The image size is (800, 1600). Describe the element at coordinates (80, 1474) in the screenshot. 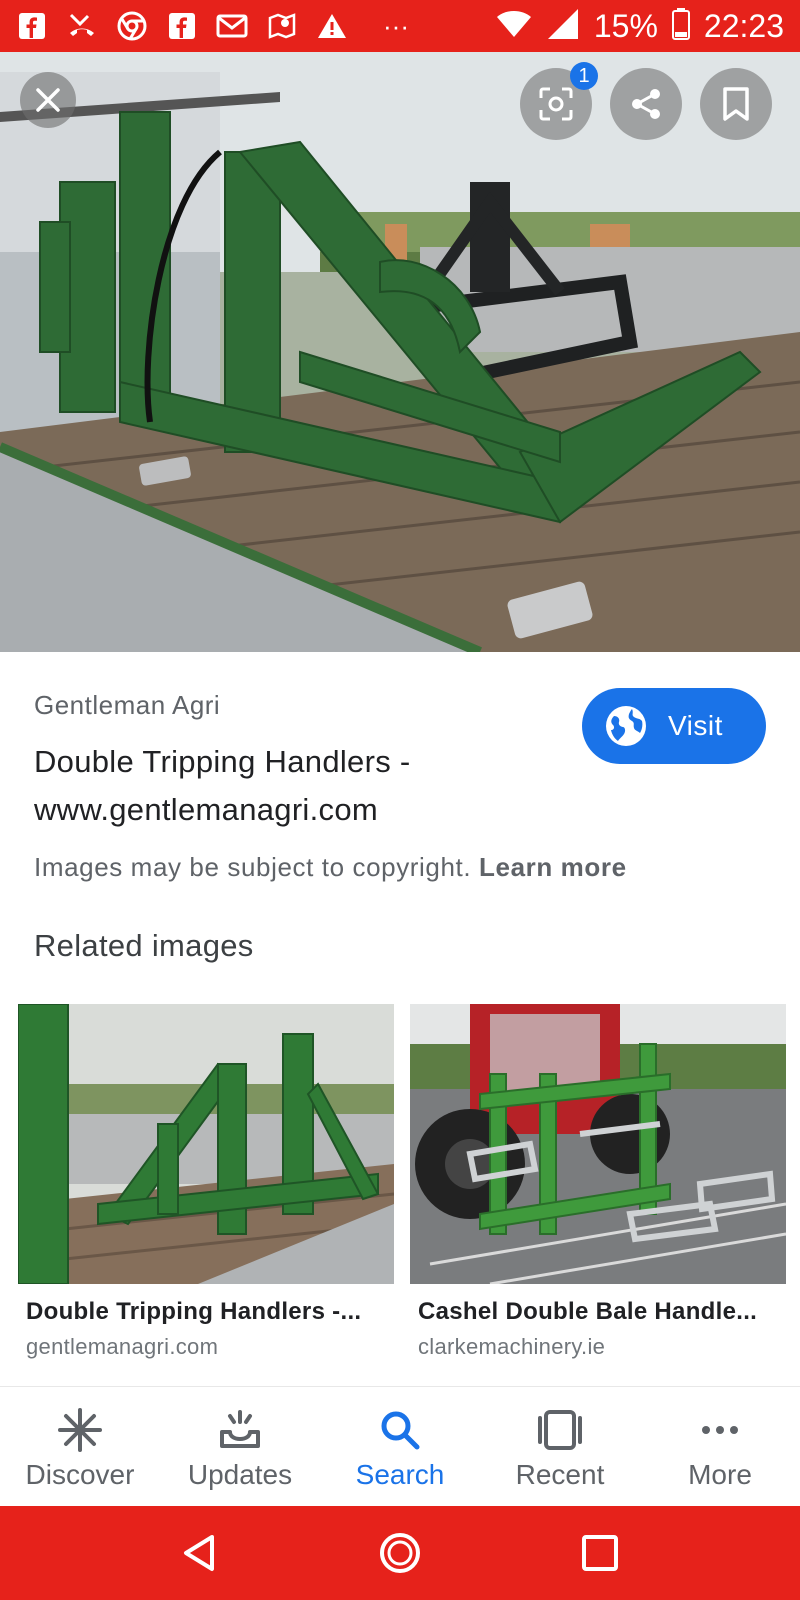

I see `nav-discover-label: Discover` at that location.